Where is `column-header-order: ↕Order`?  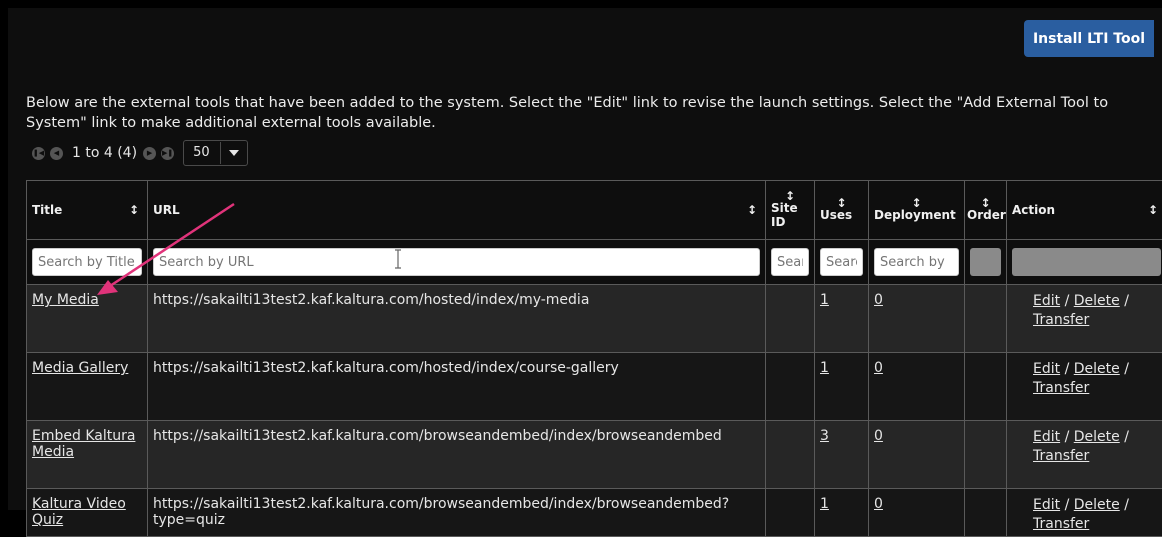
column-header-order: ↕Order is located at coordinates (986, 210).